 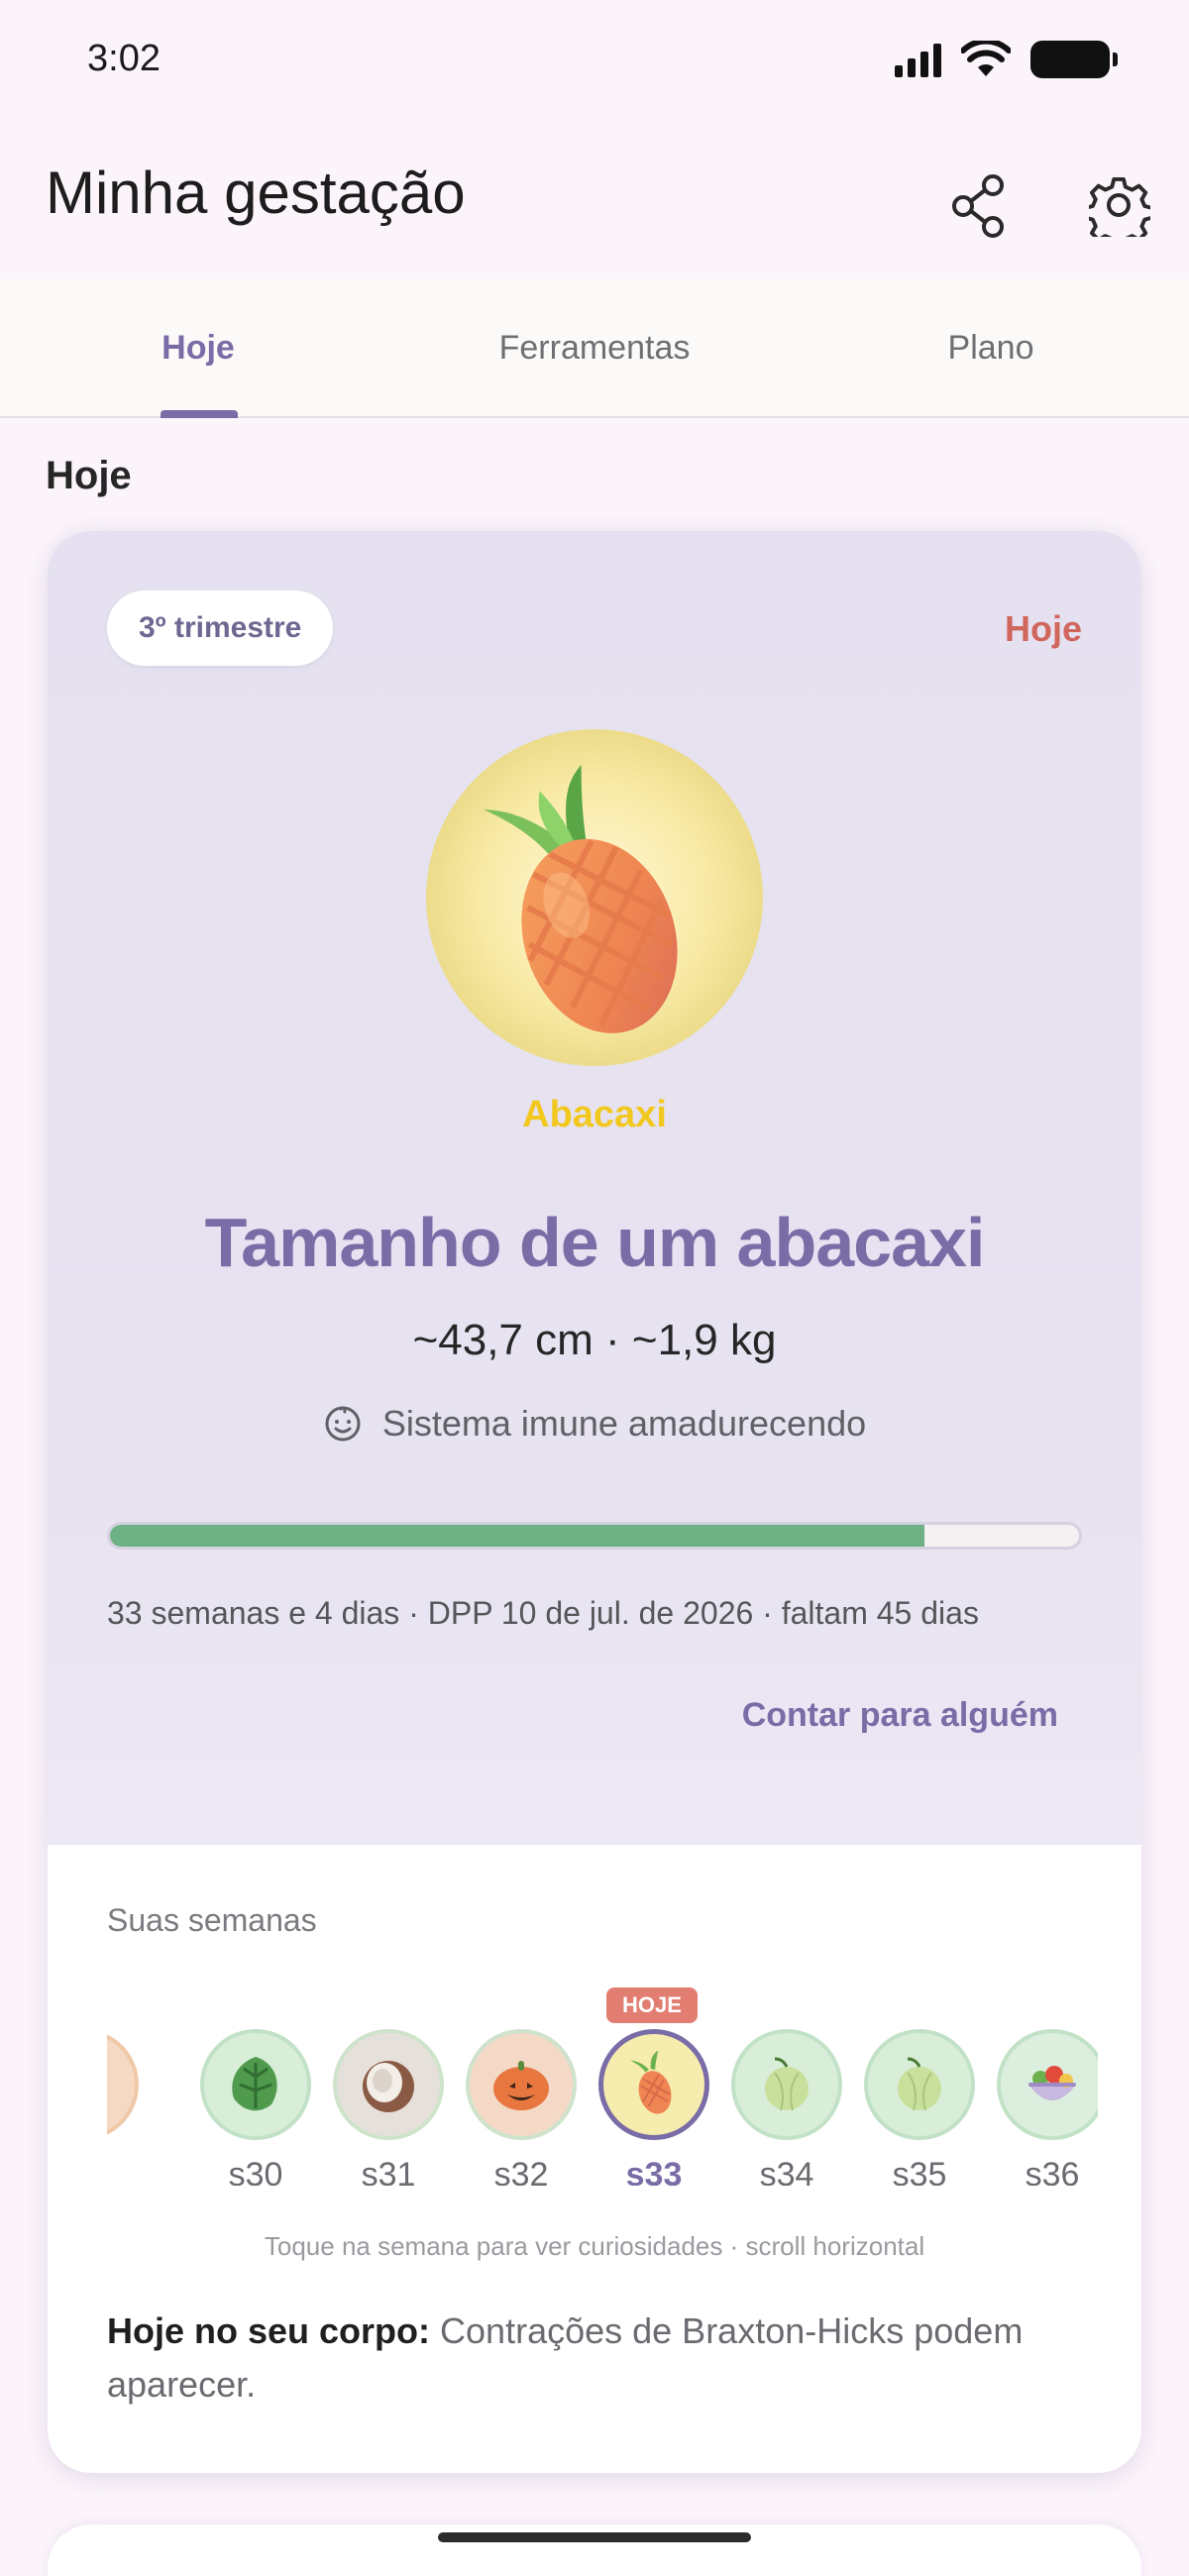 What do you see at coordinates (221, 628) in the screenshot?
I see `trimester-chip: 3º trimestre` at bounding box center [221, 628].